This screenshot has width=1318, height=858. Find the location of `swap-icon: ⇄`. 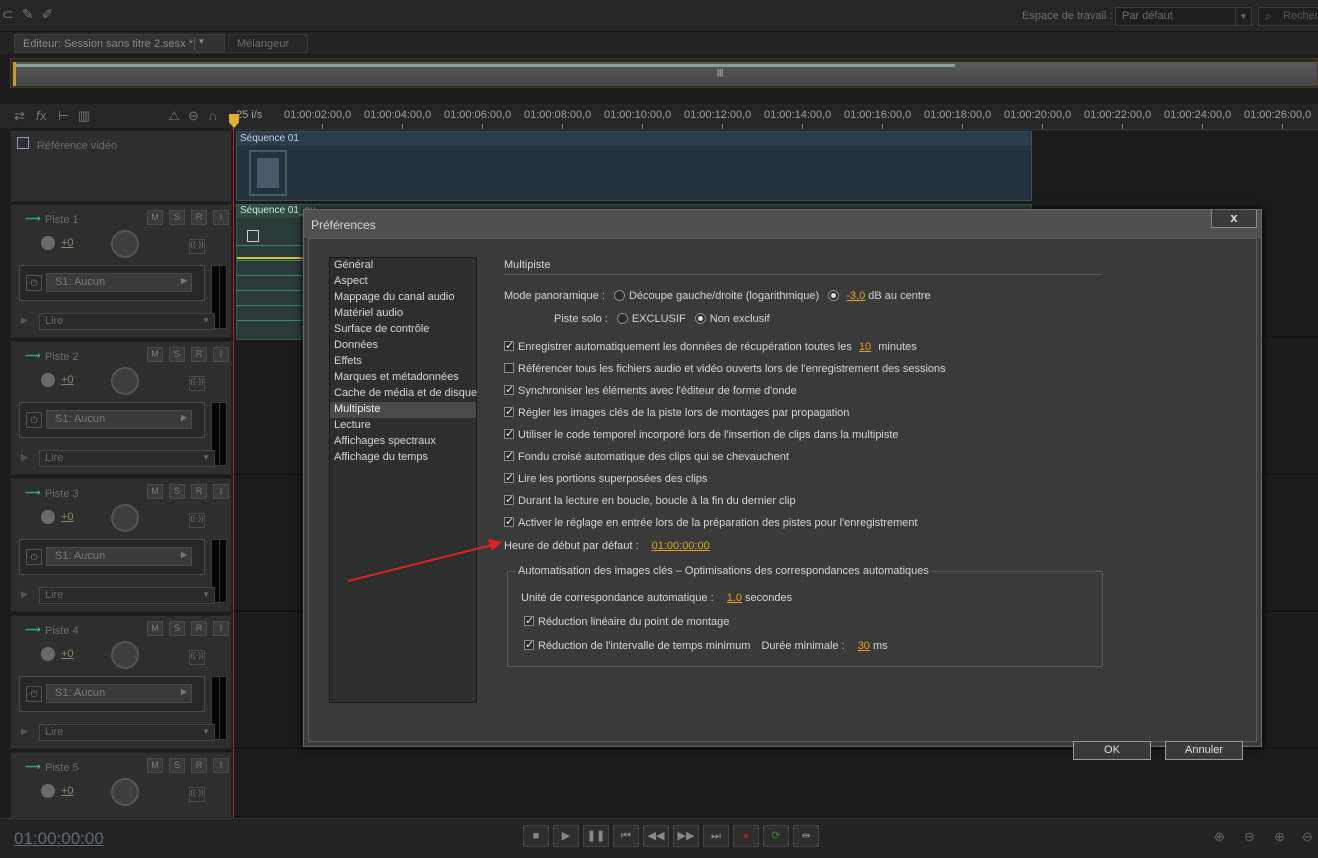

swap-icon: ⇄ is located at coordinates (19, 116).